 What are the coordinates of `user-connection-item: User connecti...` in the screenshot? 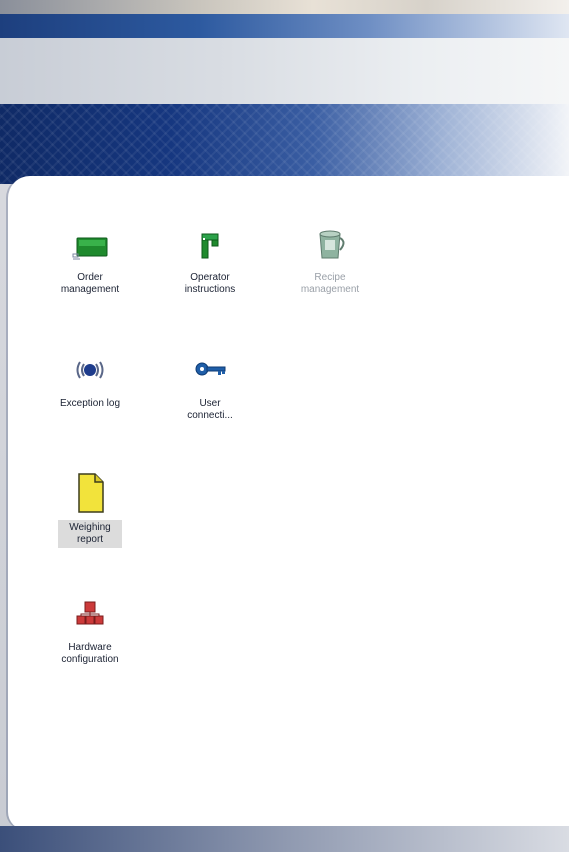 It's located at (210, 388).